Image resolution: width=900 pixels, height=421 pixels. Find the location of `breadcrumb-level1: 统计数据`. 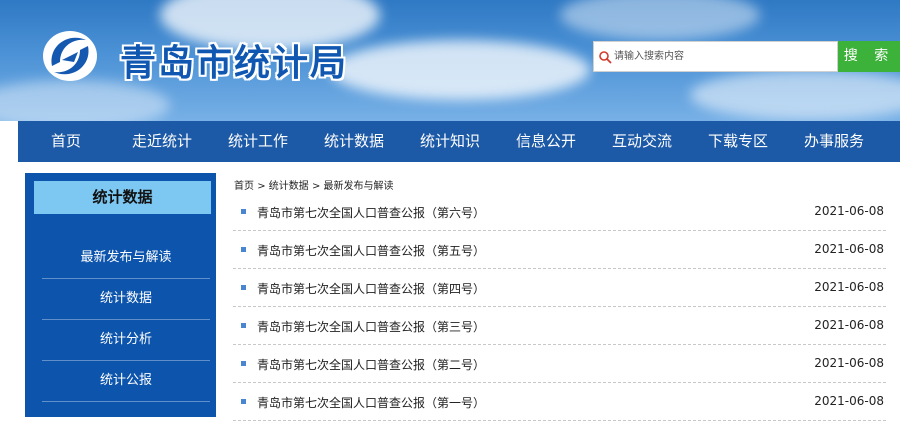

breadcrumb-level1: 统计数据 is located at coordinates (289, 186).